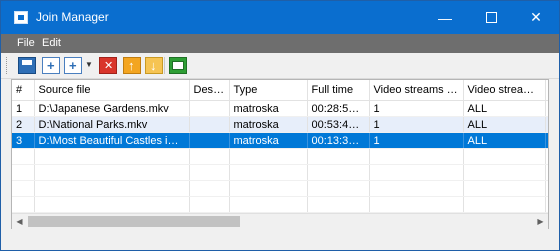  Describe the element at coordinates (19, 221) in the screenshot. I see `scroll-left-icon: ◀` at that location.